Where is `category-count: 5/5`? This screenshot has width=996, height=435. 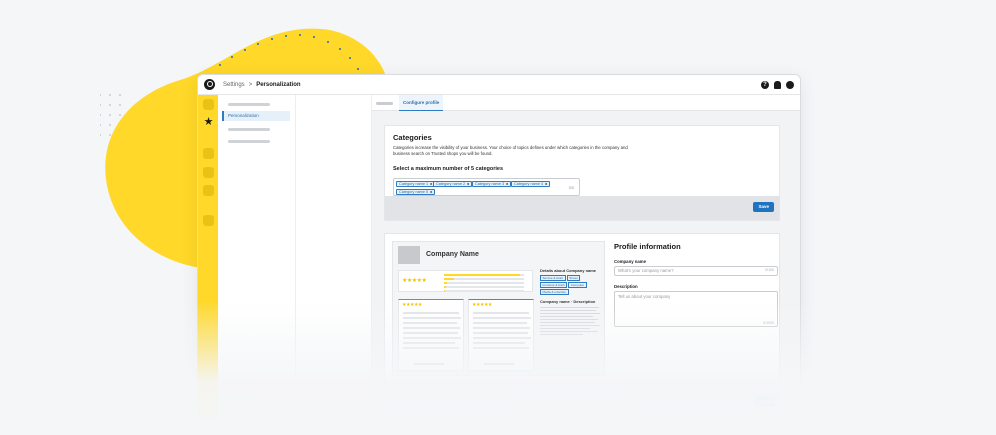 category-count: 5/5 is located at coordinates (571, 188).